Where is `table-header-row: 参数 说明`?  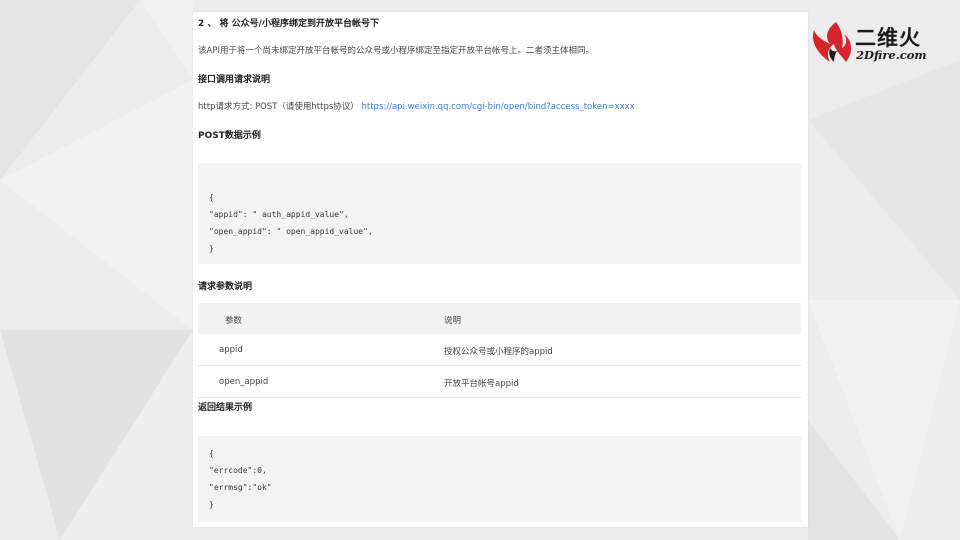 table-header-row: 参数 说明 is located at coordinates (499, 318).